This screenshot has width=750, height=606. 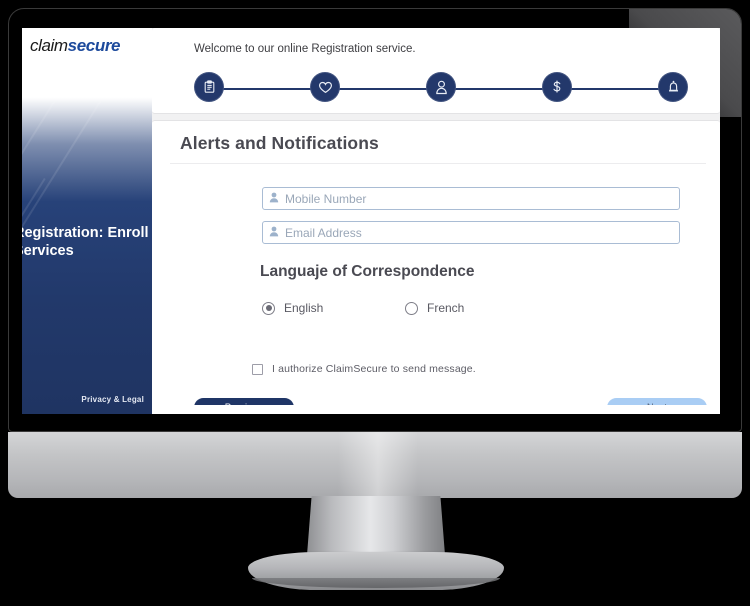 I want to click on heart-icon, so click(x=325, y=87).